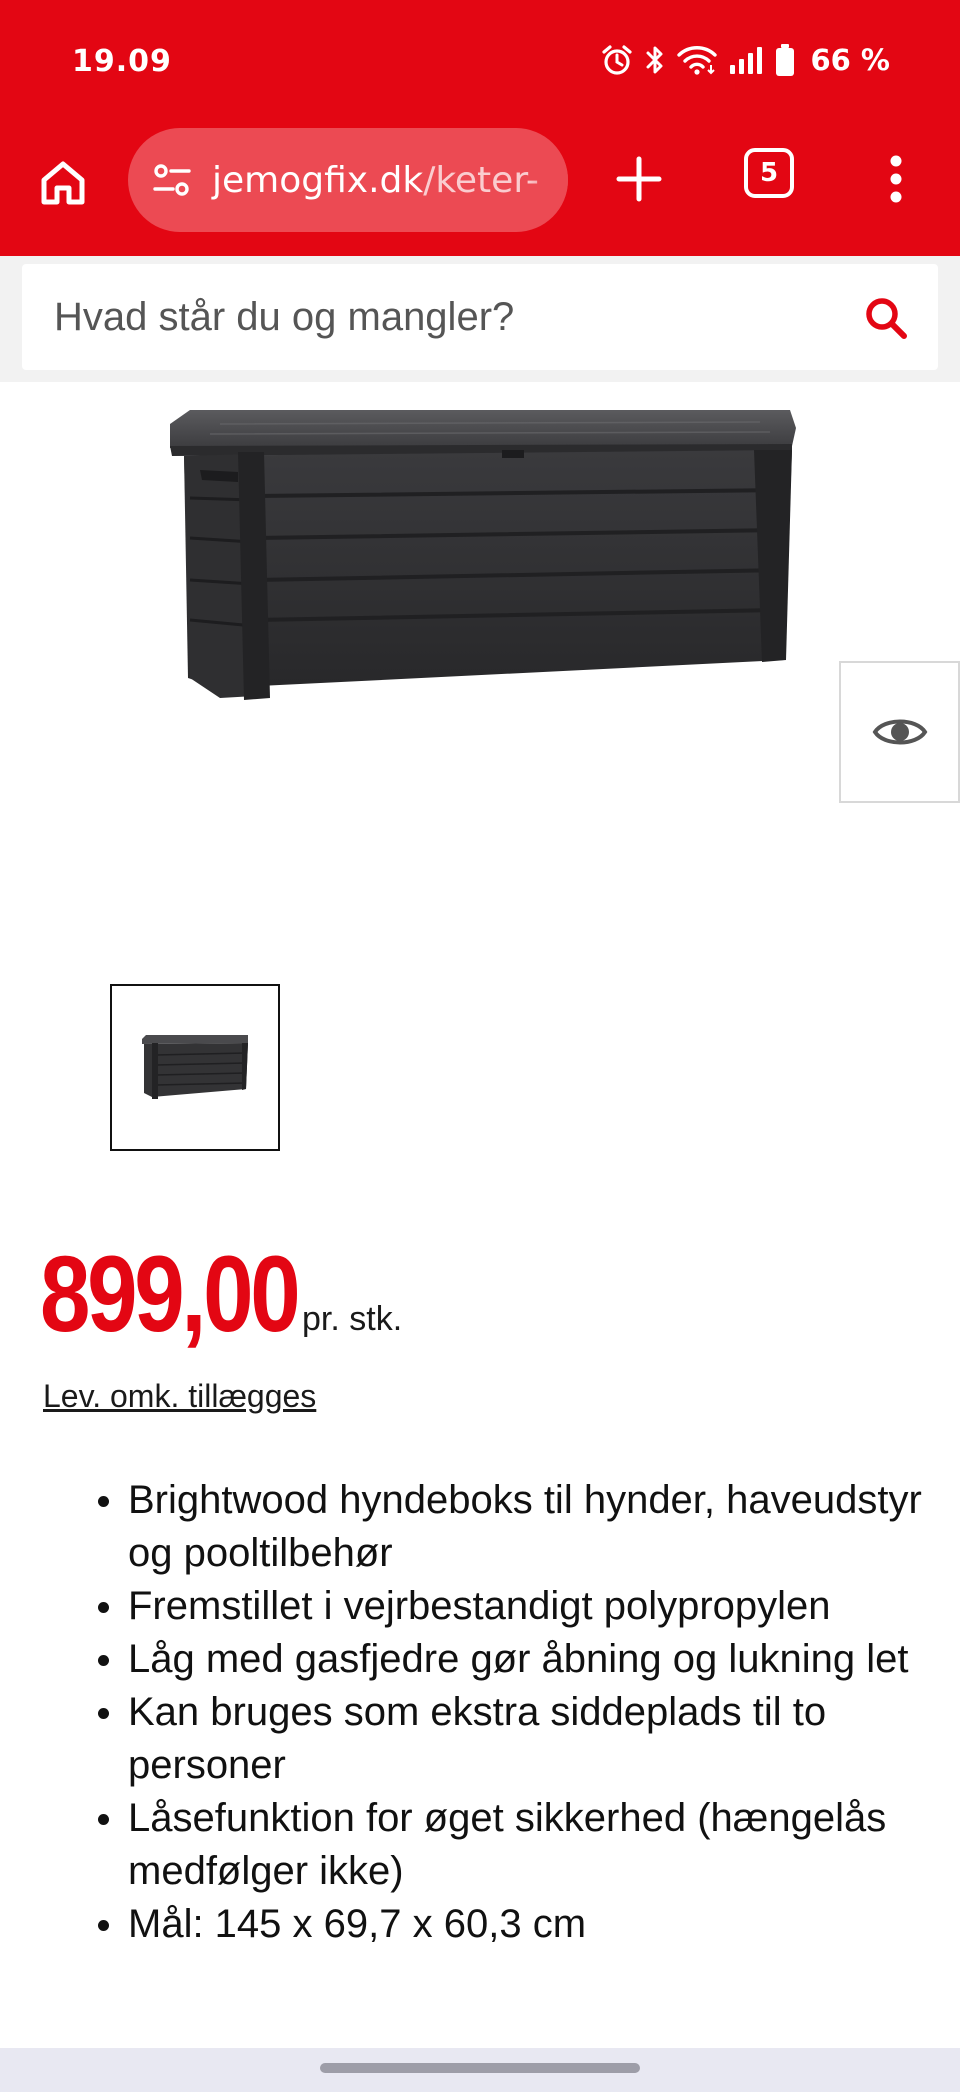  I want to click on search-button, so click(886, 318).